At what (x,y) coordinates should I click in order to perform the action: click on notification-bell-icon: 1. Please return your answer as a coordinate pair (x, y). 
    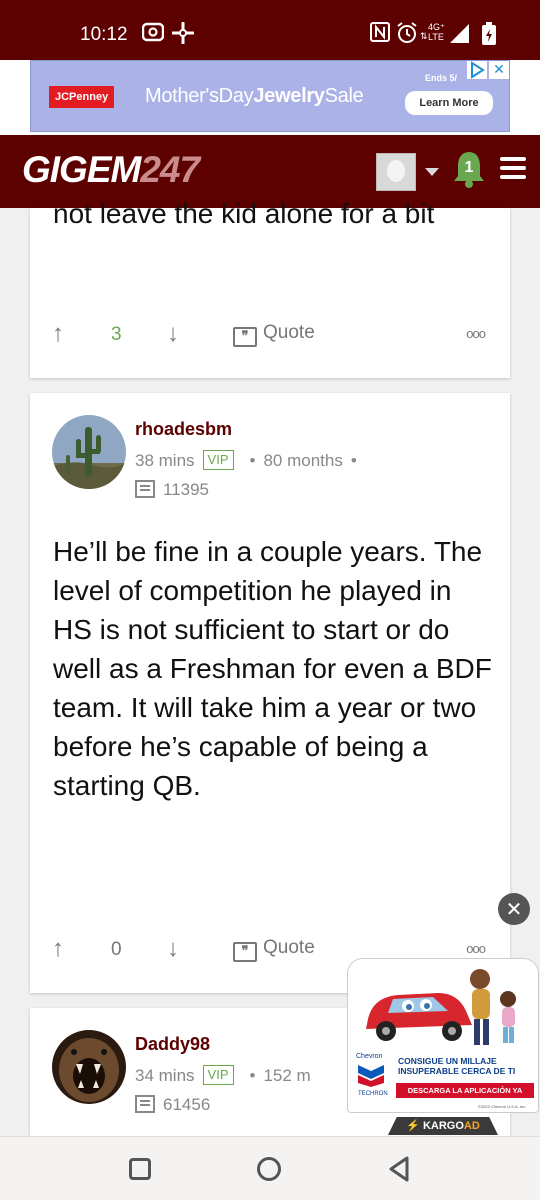
    Looking at the image, I should click on (469, 169).